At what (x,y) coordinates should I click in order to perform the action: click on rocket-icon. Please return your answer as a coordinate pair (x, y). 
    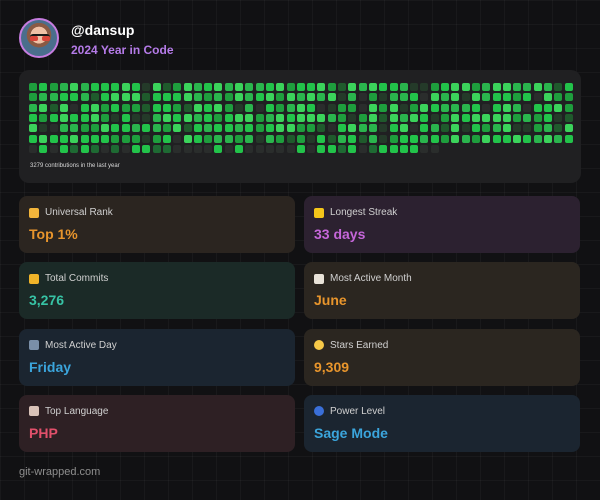
    Looking at the image, I should click on (34, 411).